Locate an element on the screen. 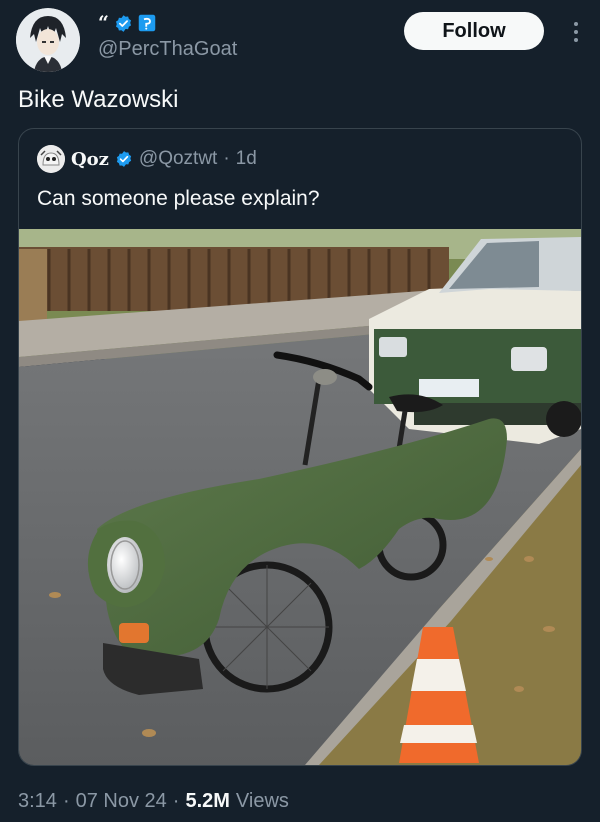  profile-badges: “ is located at coordinates (127, 23).